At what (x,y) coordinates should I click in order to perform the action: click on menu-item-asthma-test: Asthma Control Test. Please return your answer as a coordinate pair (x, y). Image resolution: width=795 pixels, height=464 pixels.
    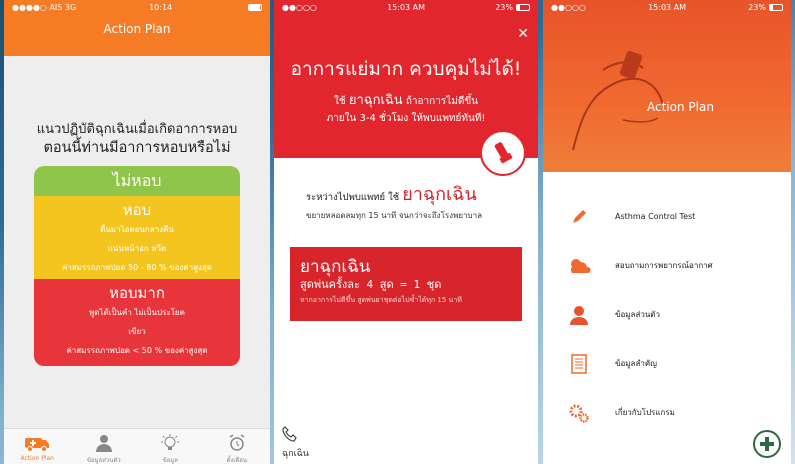
    Looking at the image, I should click on (667, 216).